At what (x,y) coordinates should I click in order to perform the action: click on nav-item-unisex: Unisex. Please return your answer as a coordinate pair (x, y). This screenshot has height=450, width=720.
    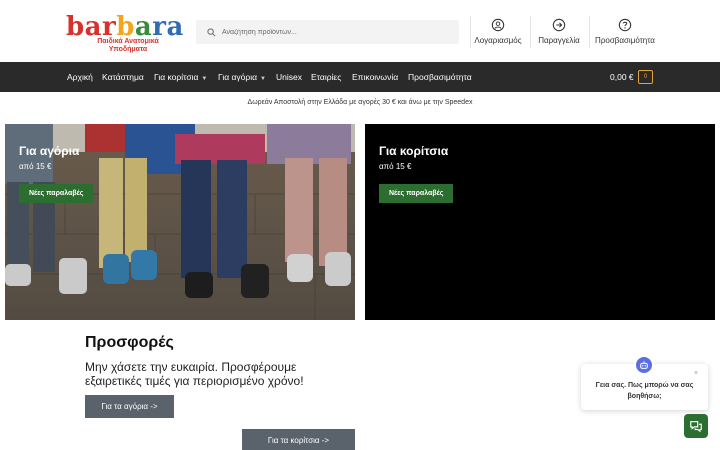
    Looking at the image, I should click on (289, 77).